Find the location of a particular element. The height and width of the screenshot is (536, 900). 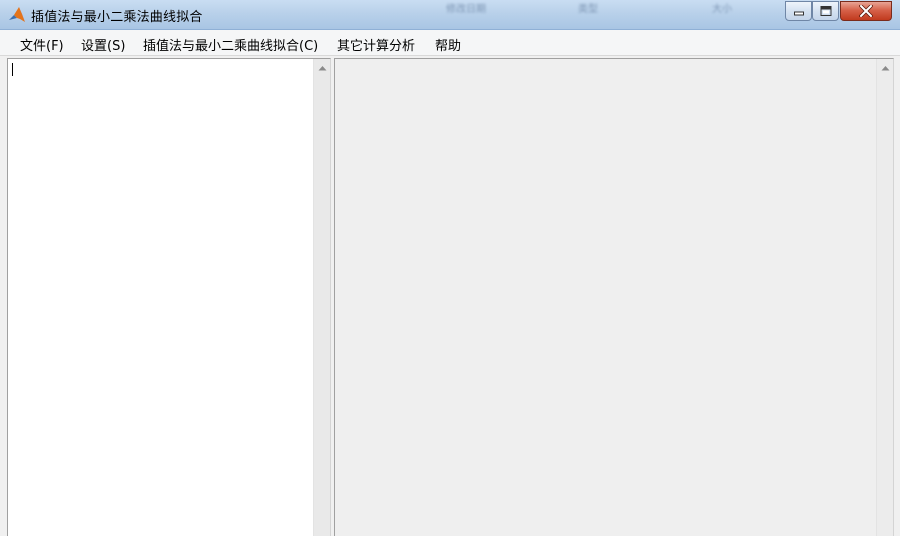

menu-help: 帮助 is located at coordinates (448, 44).